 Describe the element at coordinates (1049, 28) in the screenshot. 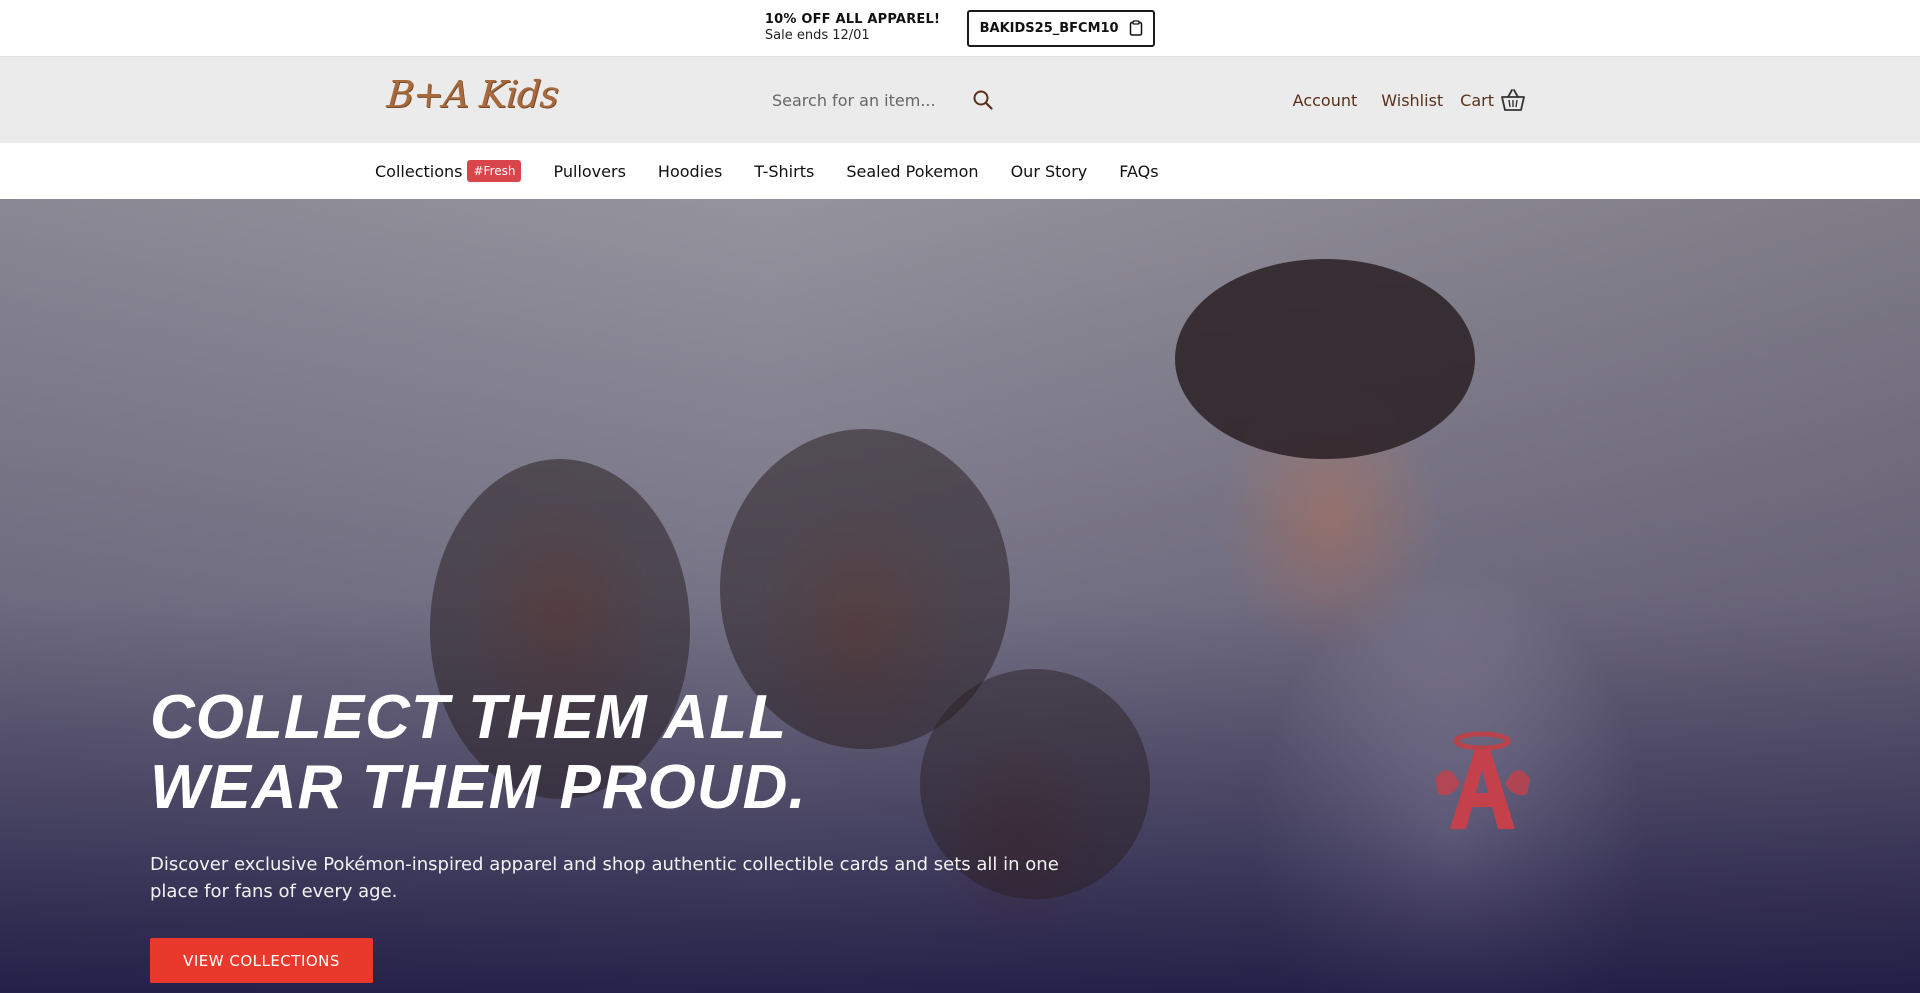

I see `promo-code-text: BAKIDS25_BFCM10` at that location.